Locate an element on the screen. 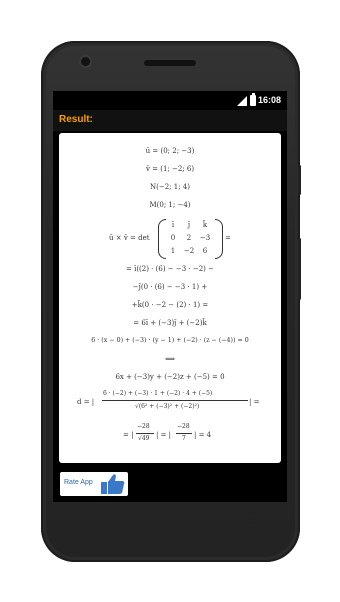  matrix-cell: 2 is located at coordinates (189, 238).